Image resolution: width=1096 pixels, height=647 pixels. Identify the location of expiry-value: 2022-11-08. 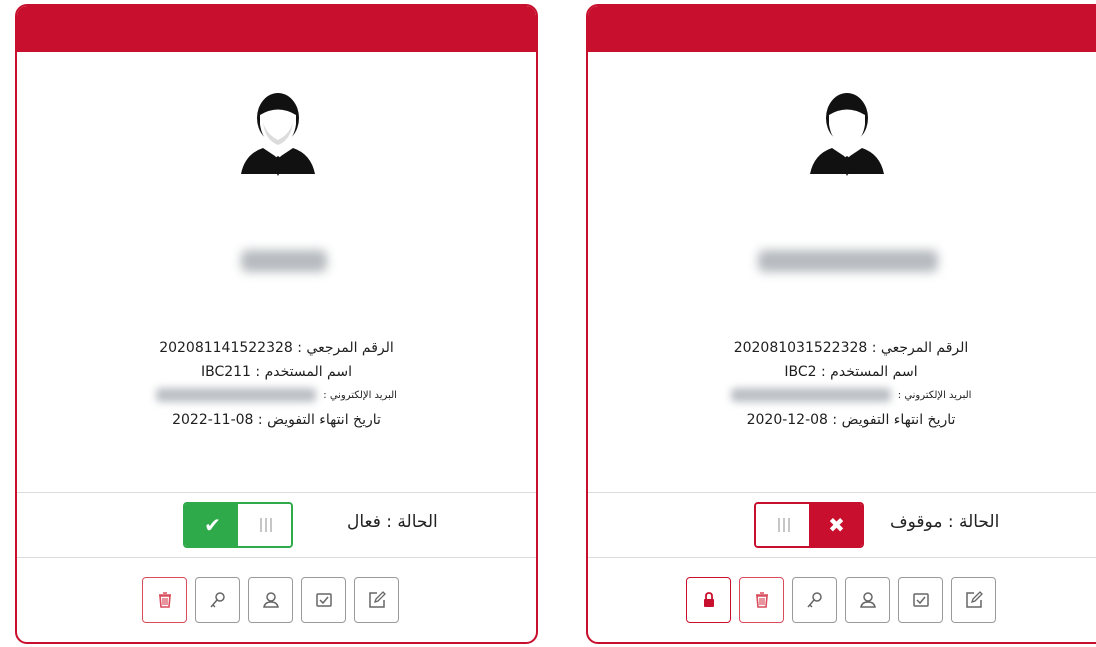
(213, 420).